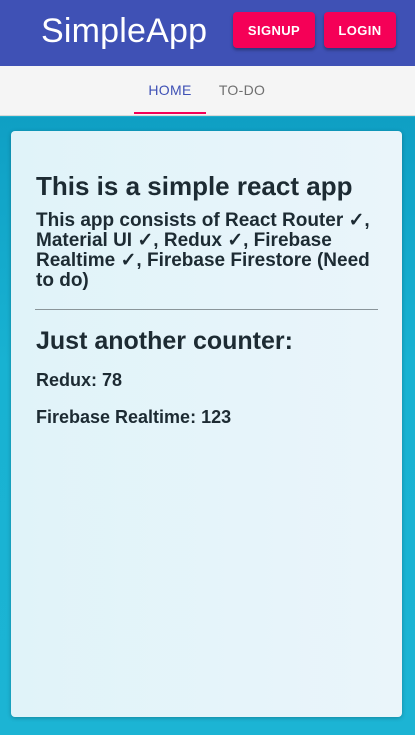 The height and width of the screenshot is (735, 415). Describe the element at coordinates (124, 31) in the screenshot. I see `app-title: SimpleApp` at that location.